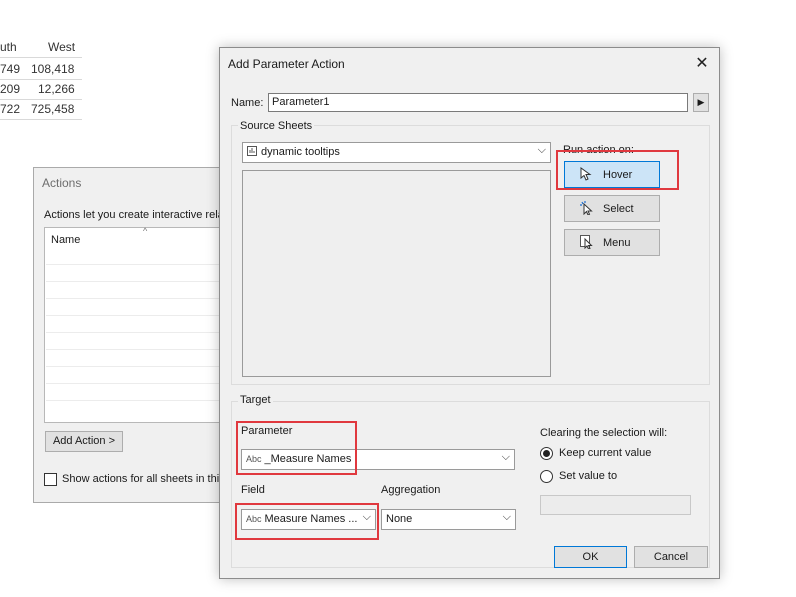  Describe the element at coordinates (10, 69) in the screenshot. I see `table-cell: 749` at that location.